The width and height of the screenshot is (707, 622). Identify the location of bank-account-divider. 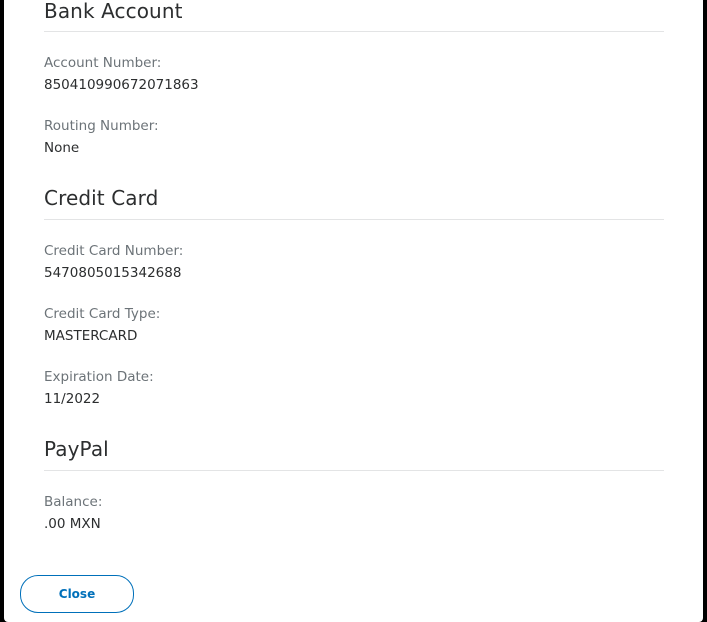
(354, 31).